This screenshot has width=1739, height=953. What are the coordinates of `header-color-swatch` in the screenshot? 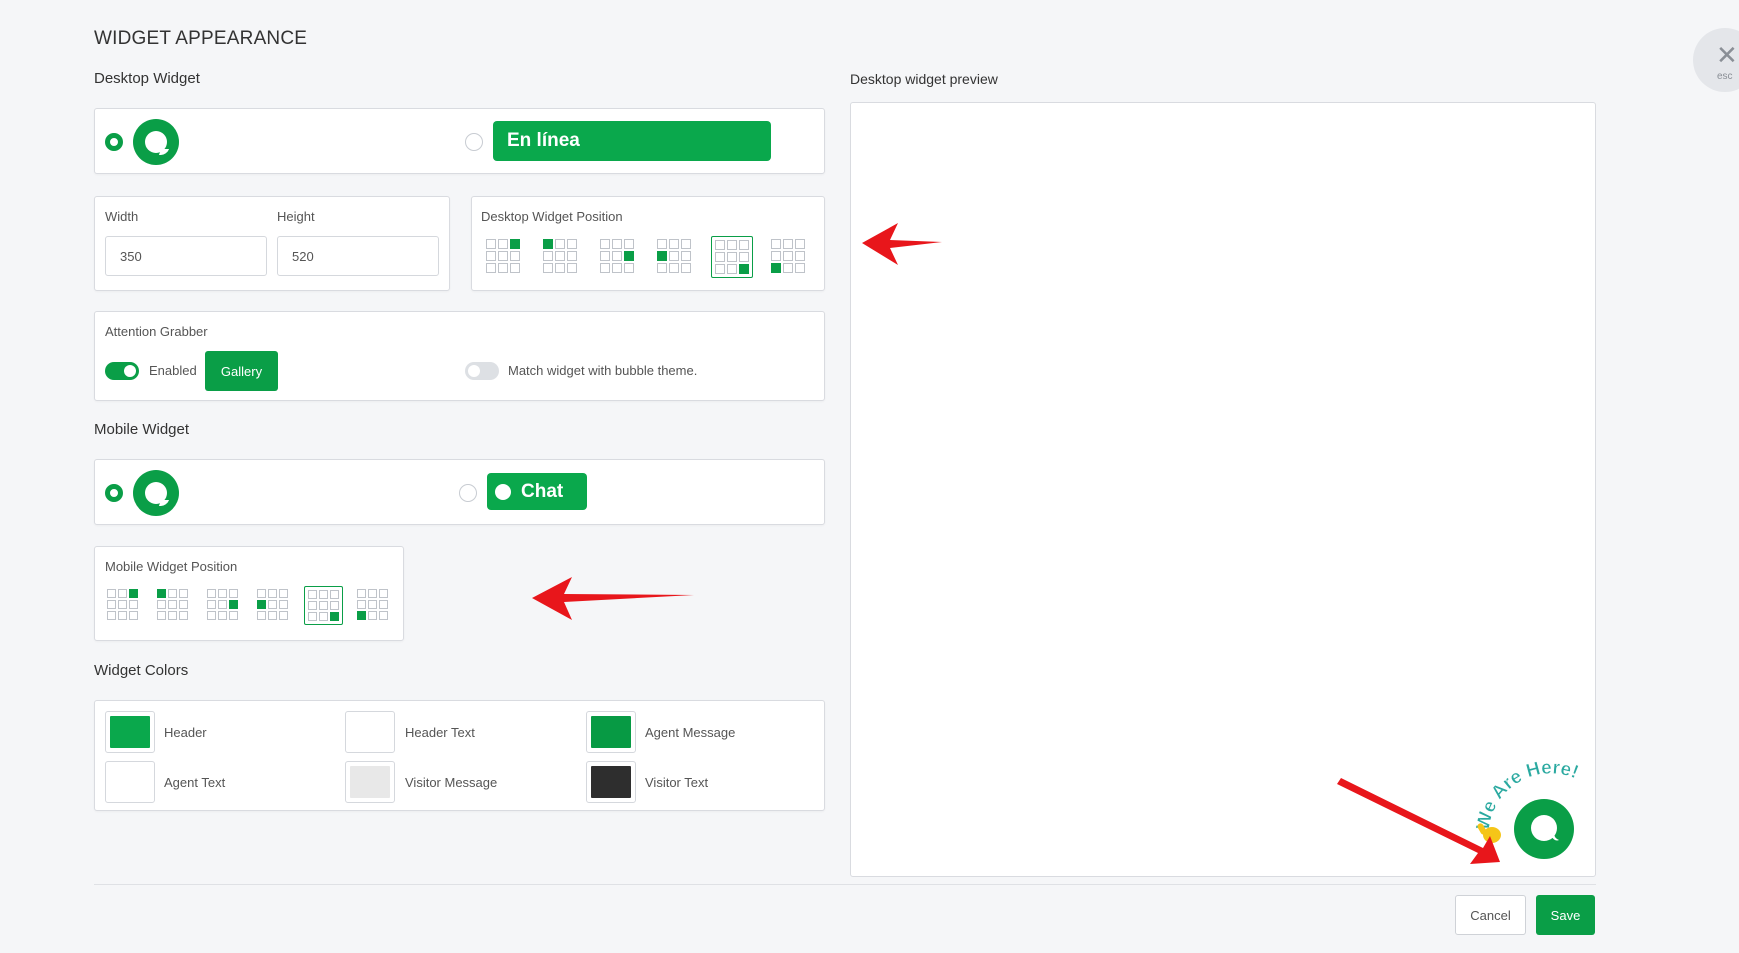 It's located at (130, 732).